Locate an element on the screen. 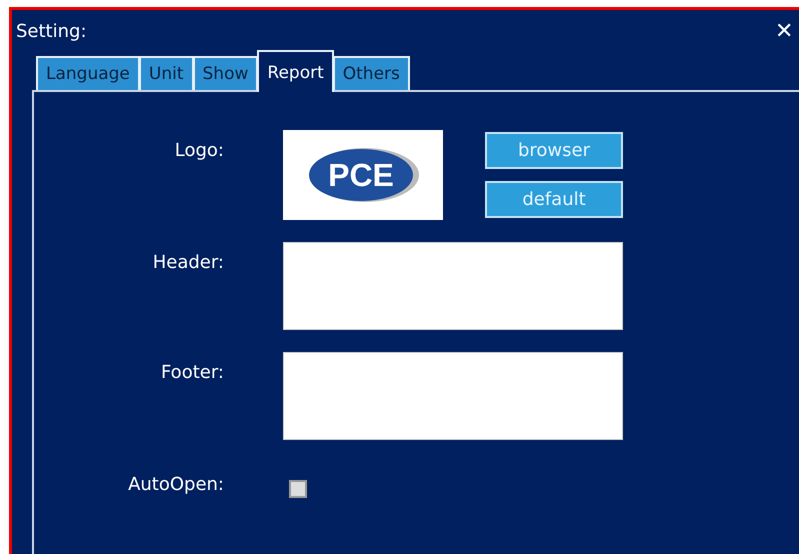 This screenshot has height=554, width=799. tab: Report is located at coordinates (295, 71).